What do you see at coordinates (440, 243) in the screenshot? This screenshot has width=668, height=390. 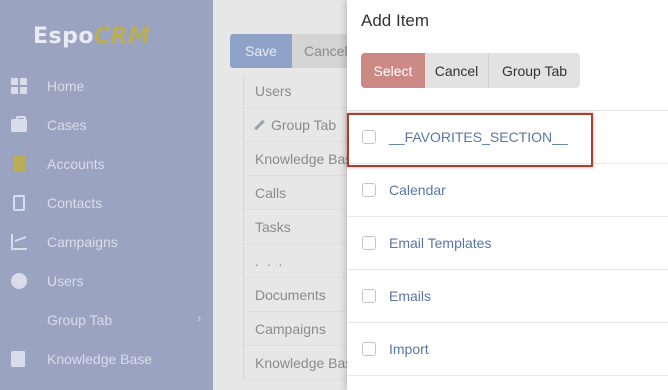 I see `item-link: Email Templates` at bounding box center [440, 243].